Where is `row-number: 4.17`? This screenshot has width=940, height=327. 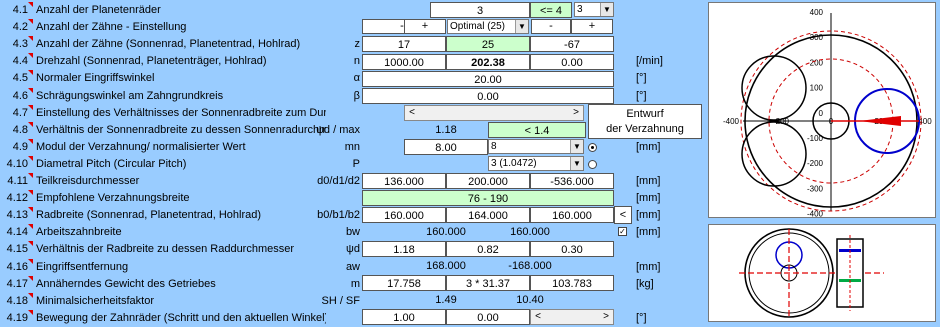
row-number: 4.17 is located at coordinates (17, 283).